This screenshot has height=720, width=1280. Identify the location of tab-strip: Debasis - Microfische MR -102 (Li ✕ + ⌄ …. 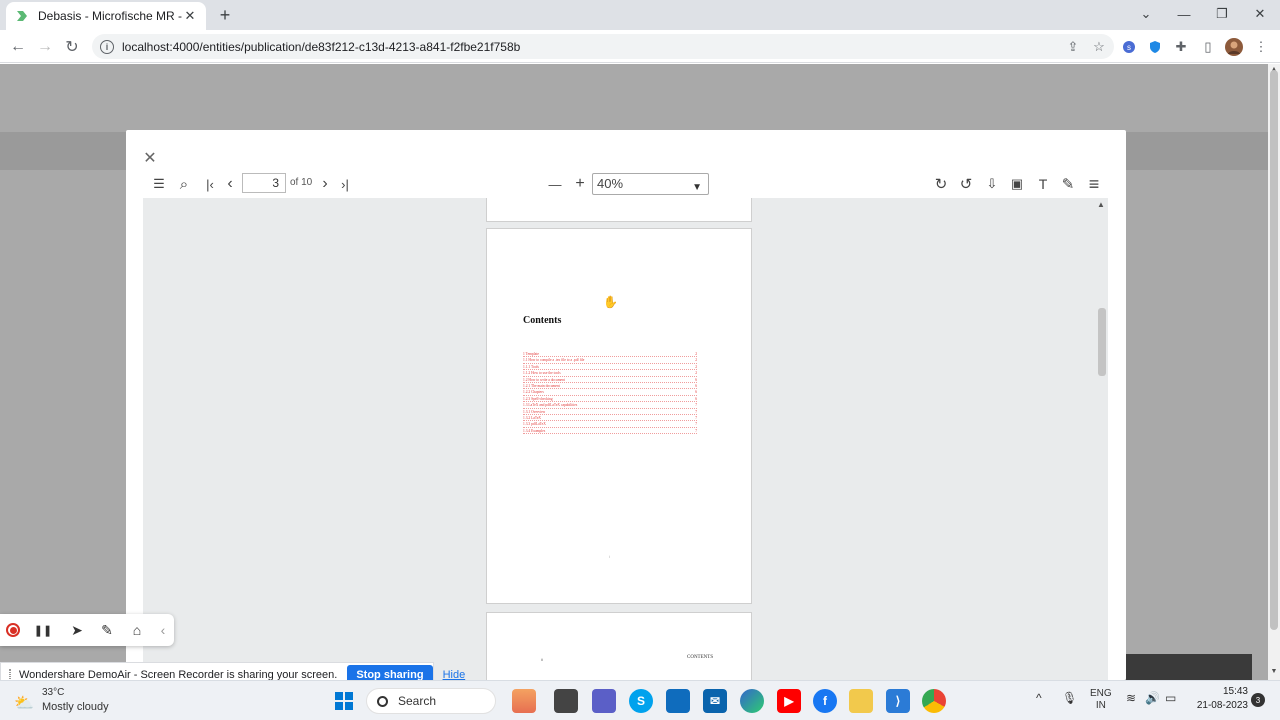
(640, 15).